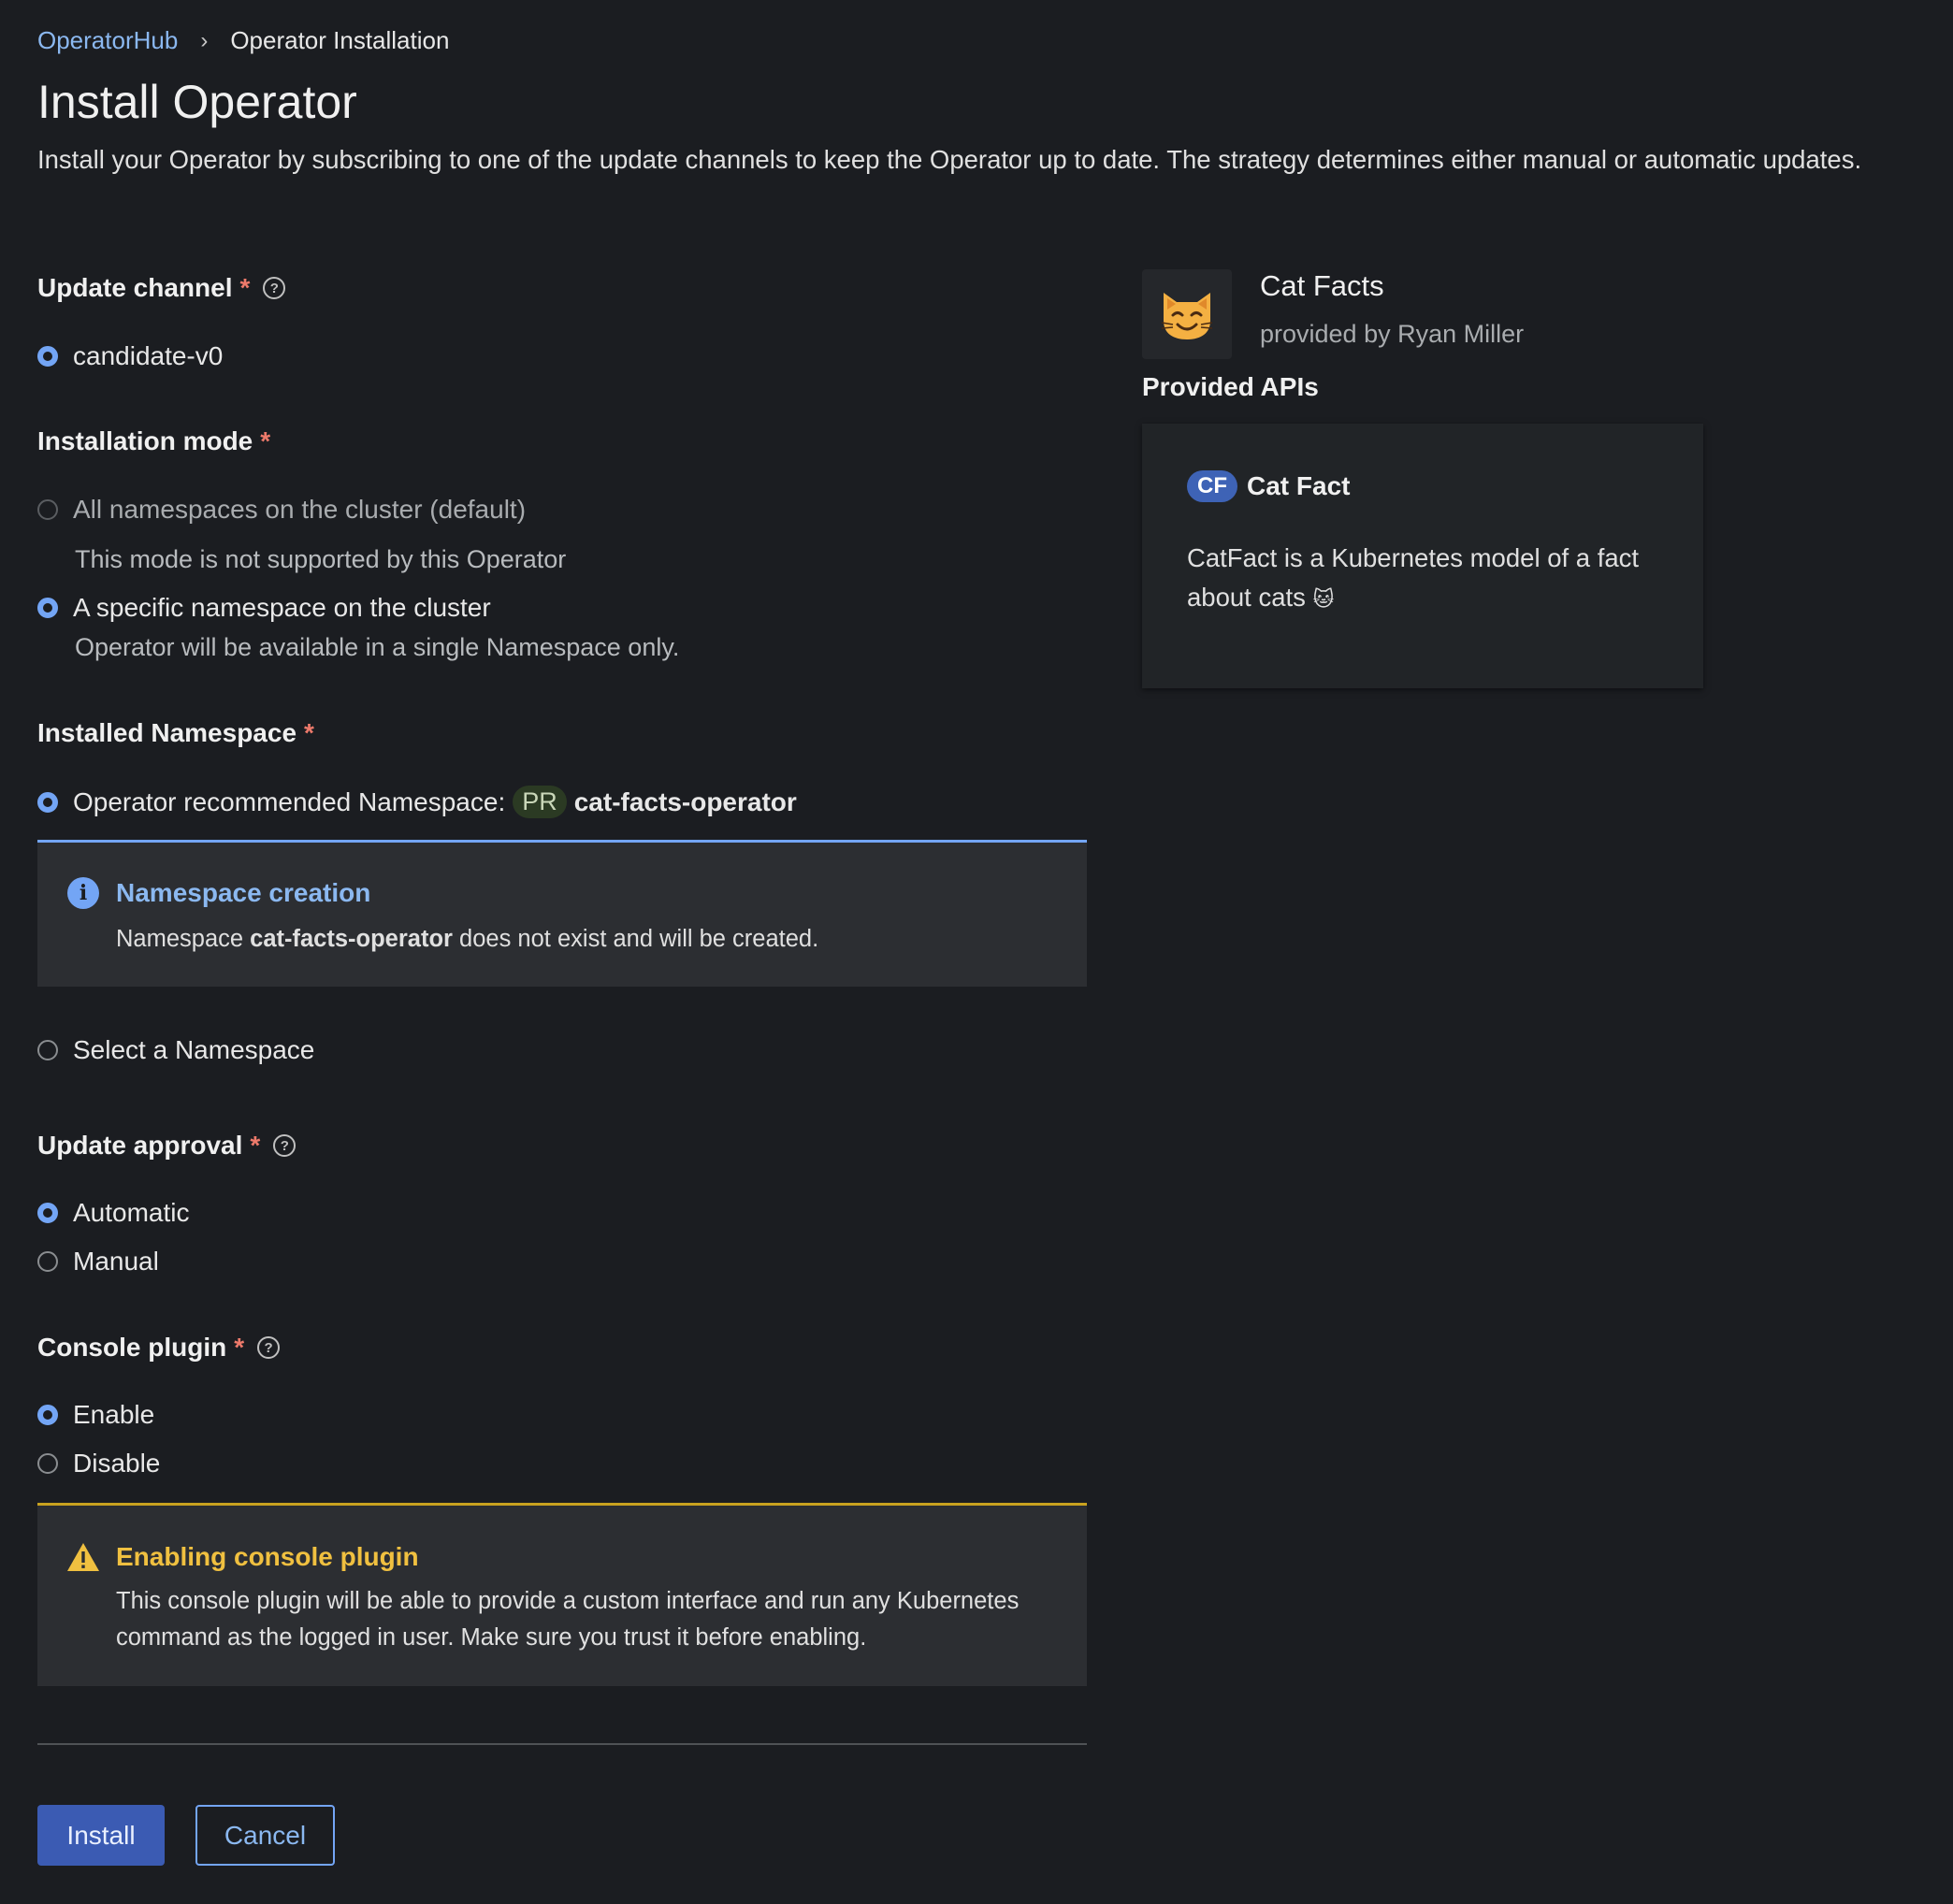 This screenshot has height=1904, width=1953. I want to click on page-title: Install Operator, so click(197, 102).